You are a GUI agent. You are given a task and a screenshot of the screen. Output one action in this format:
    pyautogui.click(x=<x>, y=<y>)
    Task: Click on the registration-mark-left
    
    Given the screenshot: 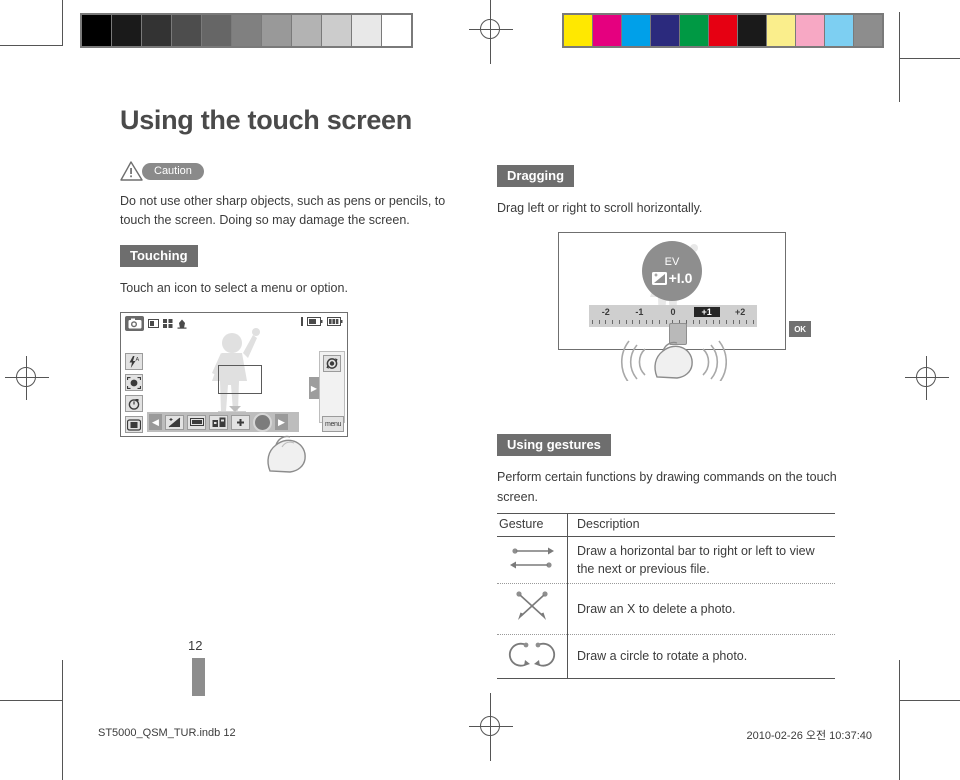 What is the action you would take?
    pyautogui.click(x=27, y=378)
    